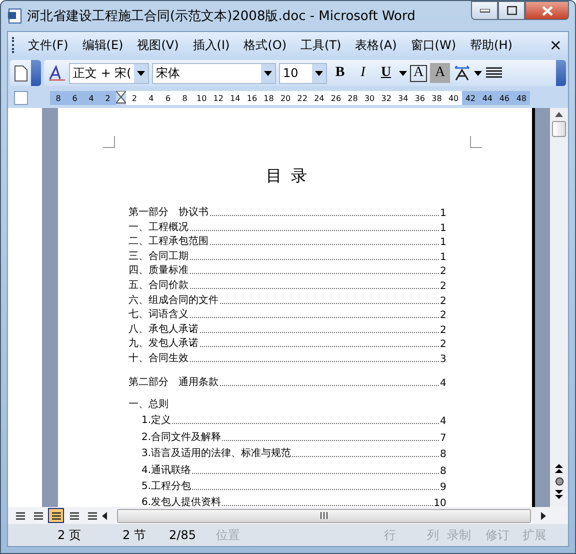  Describe the element at coordinates (173, 300) in the screenshot. I see `toc-entry: 六、组成合同的文件` at that location.